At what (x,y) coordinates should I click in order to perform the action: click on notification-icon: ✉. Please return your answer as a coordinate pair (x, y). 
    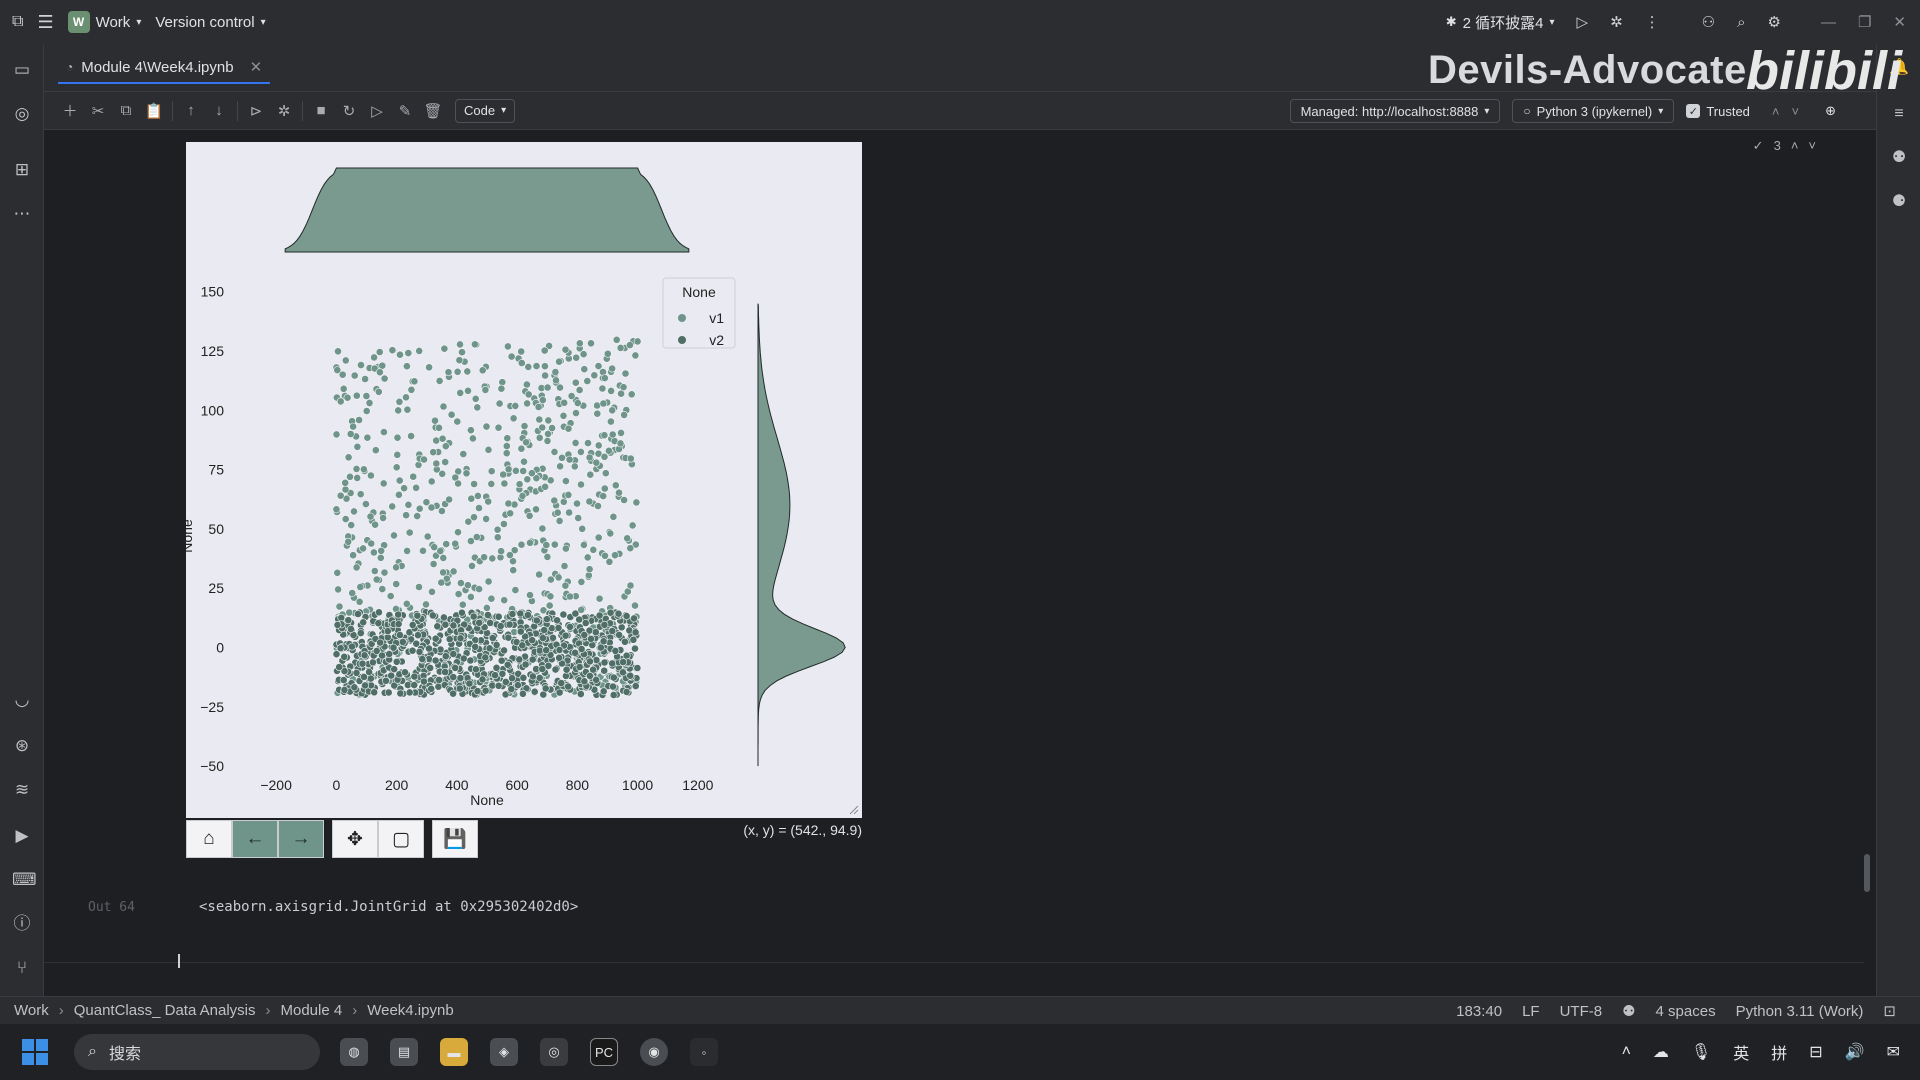
    Looking at the image, I should click on (1893, 1052).